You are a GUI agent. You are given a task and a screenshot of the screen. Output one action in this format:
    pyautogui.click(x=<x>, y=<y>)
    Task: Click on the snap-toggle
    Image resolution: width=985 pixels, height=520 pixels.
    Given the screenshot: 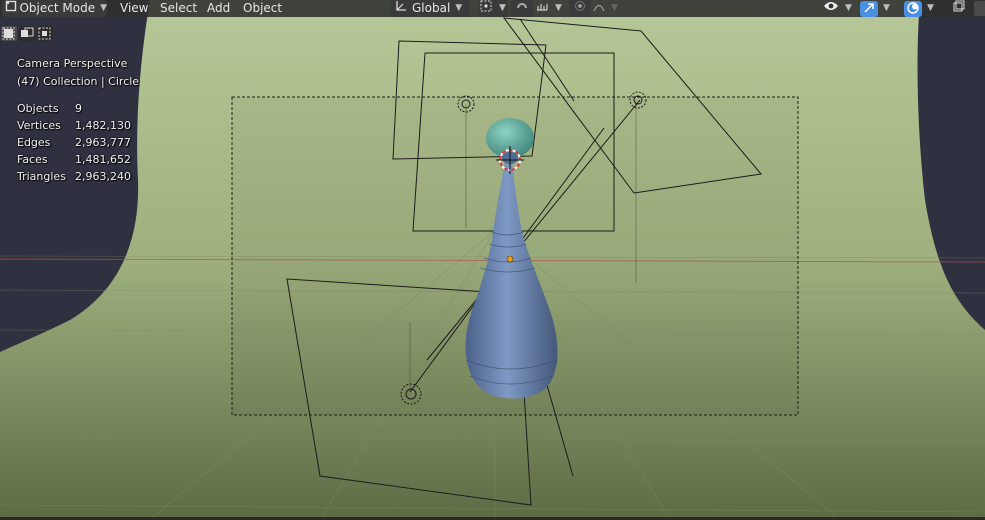 What is the action you would take?
    pyautogui.click(x=522, y=8)
    